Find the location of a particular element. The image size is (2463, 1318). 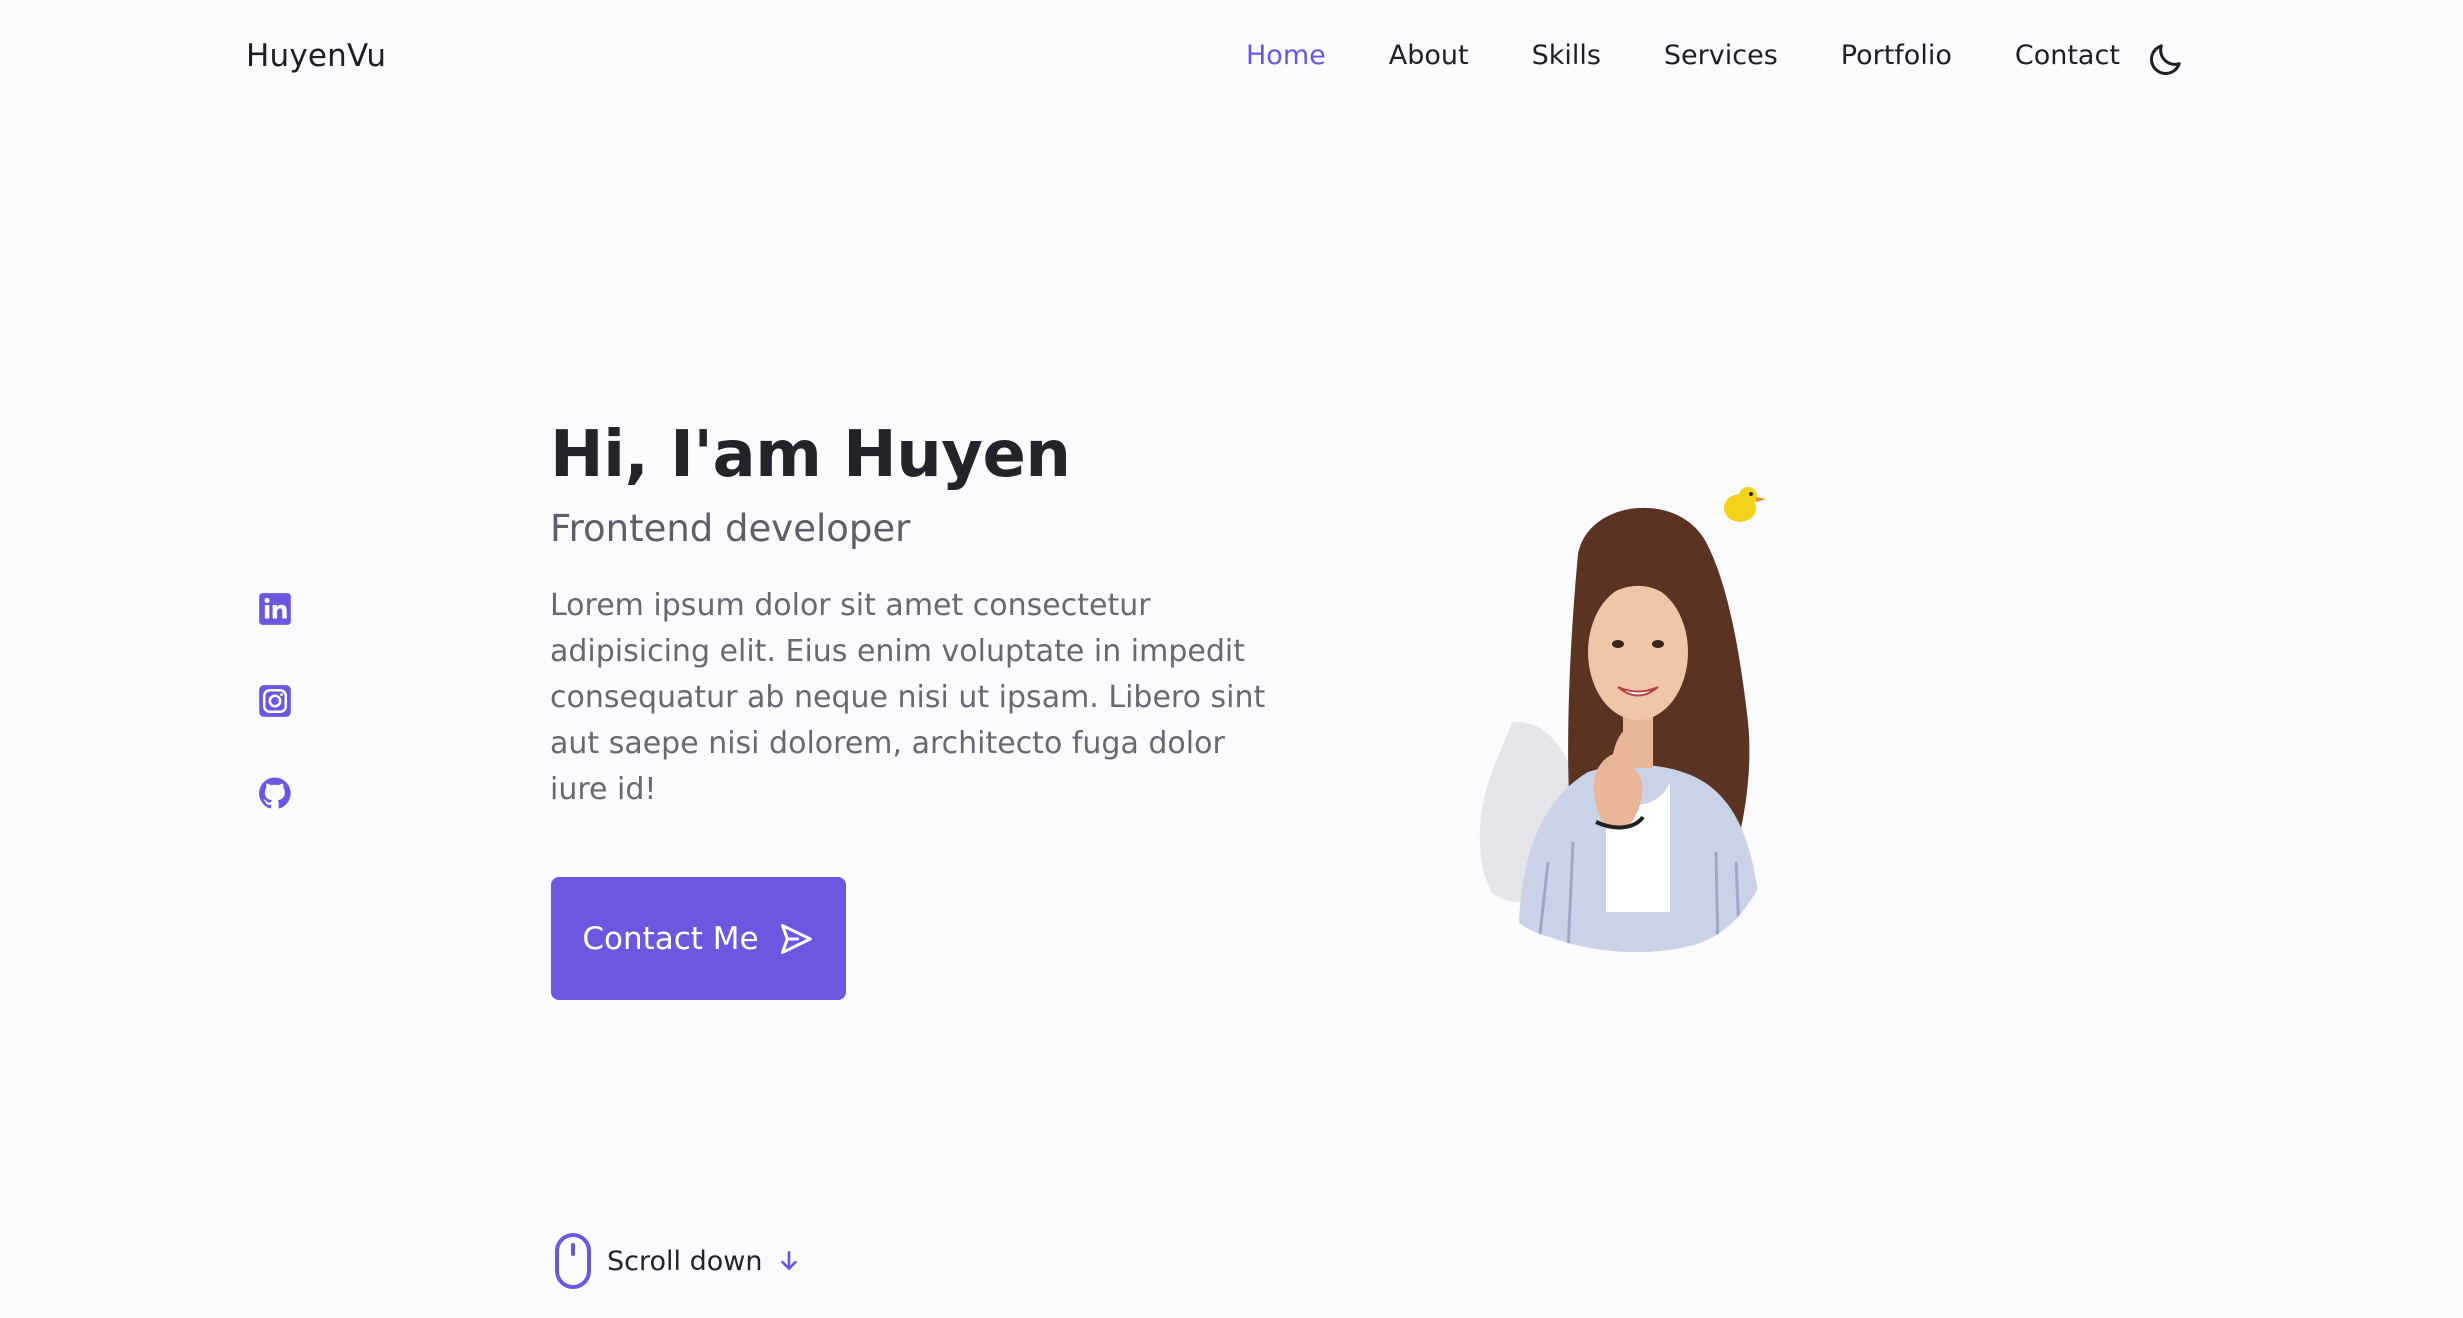

nav-link-about: About is located at coordinates (1429, 55).